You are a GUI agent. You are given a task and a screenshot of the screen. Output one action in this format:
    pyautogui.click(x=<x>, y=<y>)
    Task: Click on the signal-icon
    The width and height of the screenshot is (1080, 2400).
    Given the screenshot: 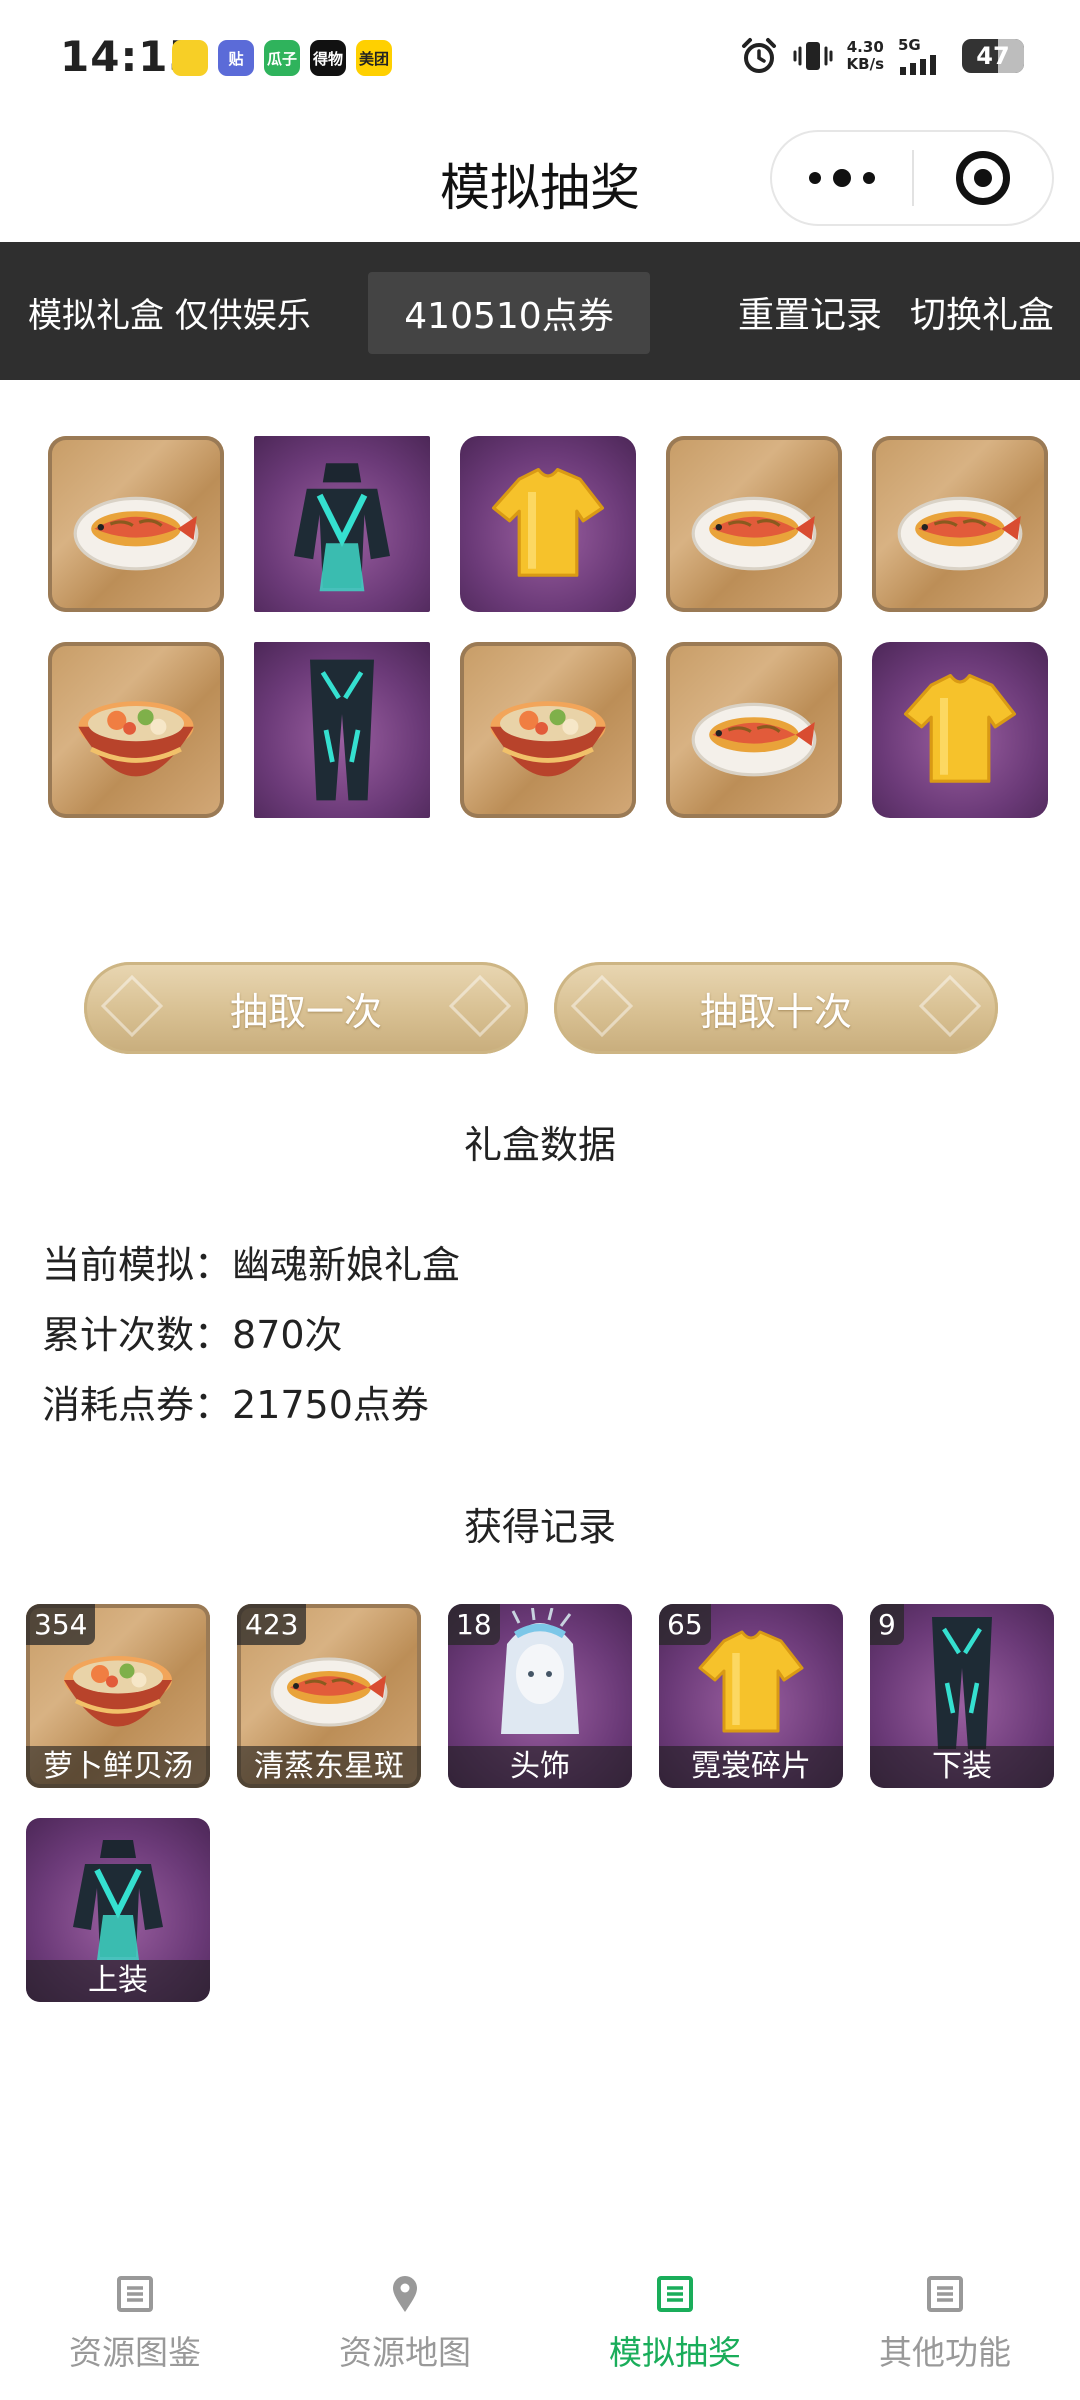 What is the action you would take?
    pyautogui.click(x=918, y=65)
    